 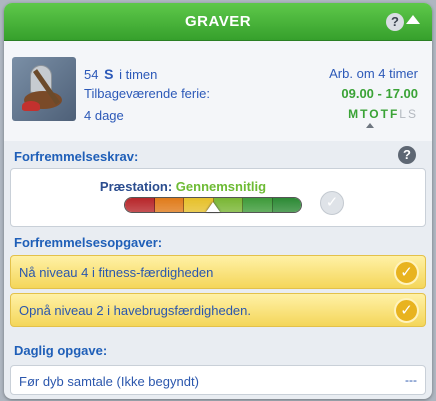 What do you see at coordinates (88, 242) in the screenshot?
I see `promotion-tasks-label: Forfremmelsesopgaver:` at bounding box center [88, 242].